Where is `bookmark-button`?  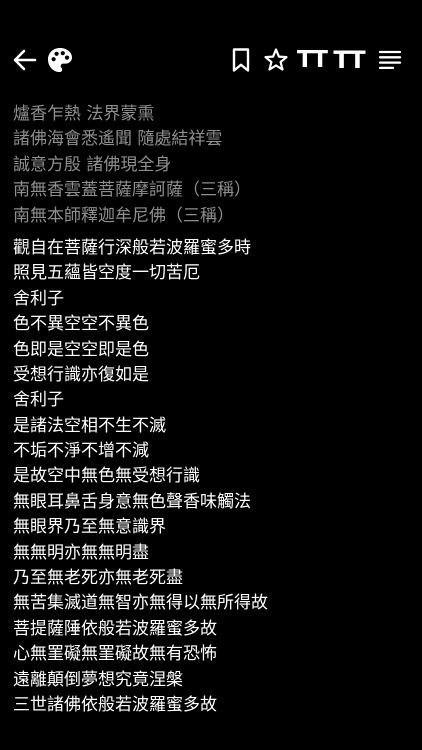
bookmark-button is located at coordinates (241, 60).